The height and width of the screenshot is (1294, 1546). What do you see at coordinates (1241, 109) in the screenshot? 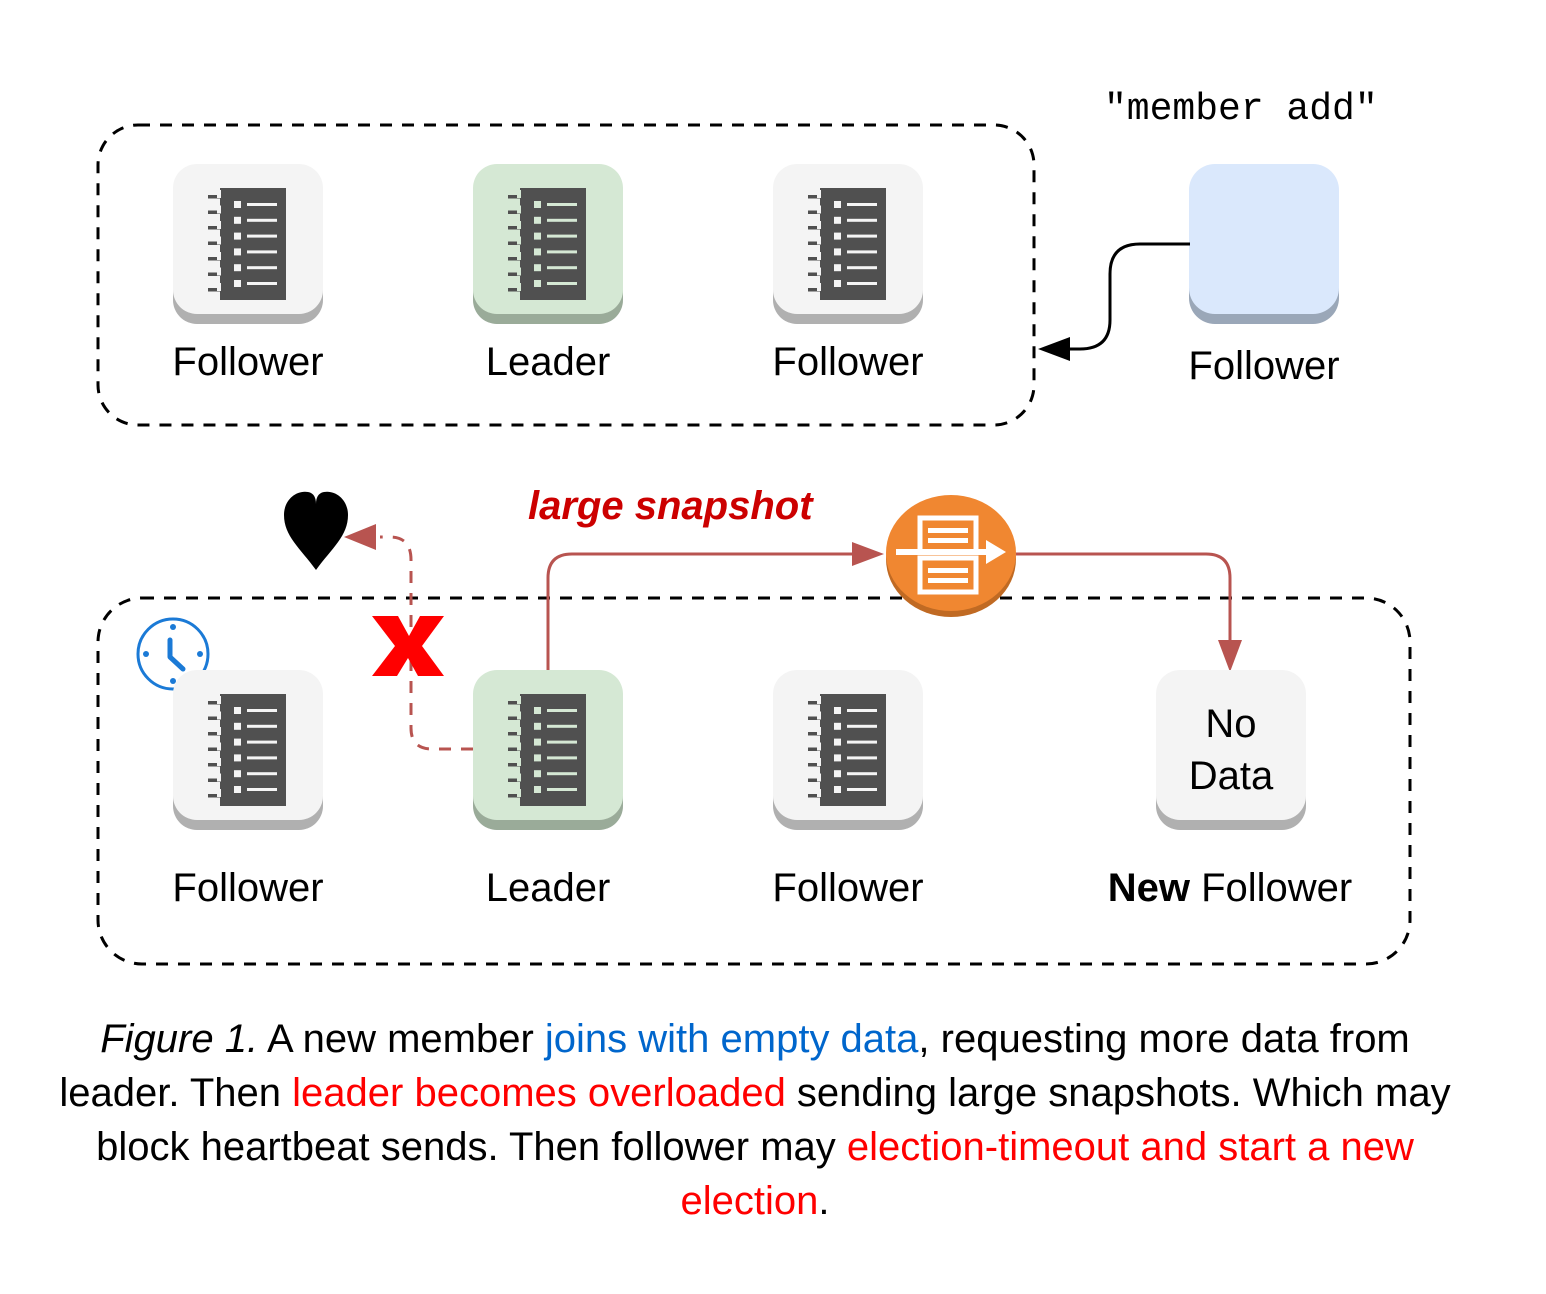
I see `member-add-command: "member add"` at bounding box center [1241, 109].